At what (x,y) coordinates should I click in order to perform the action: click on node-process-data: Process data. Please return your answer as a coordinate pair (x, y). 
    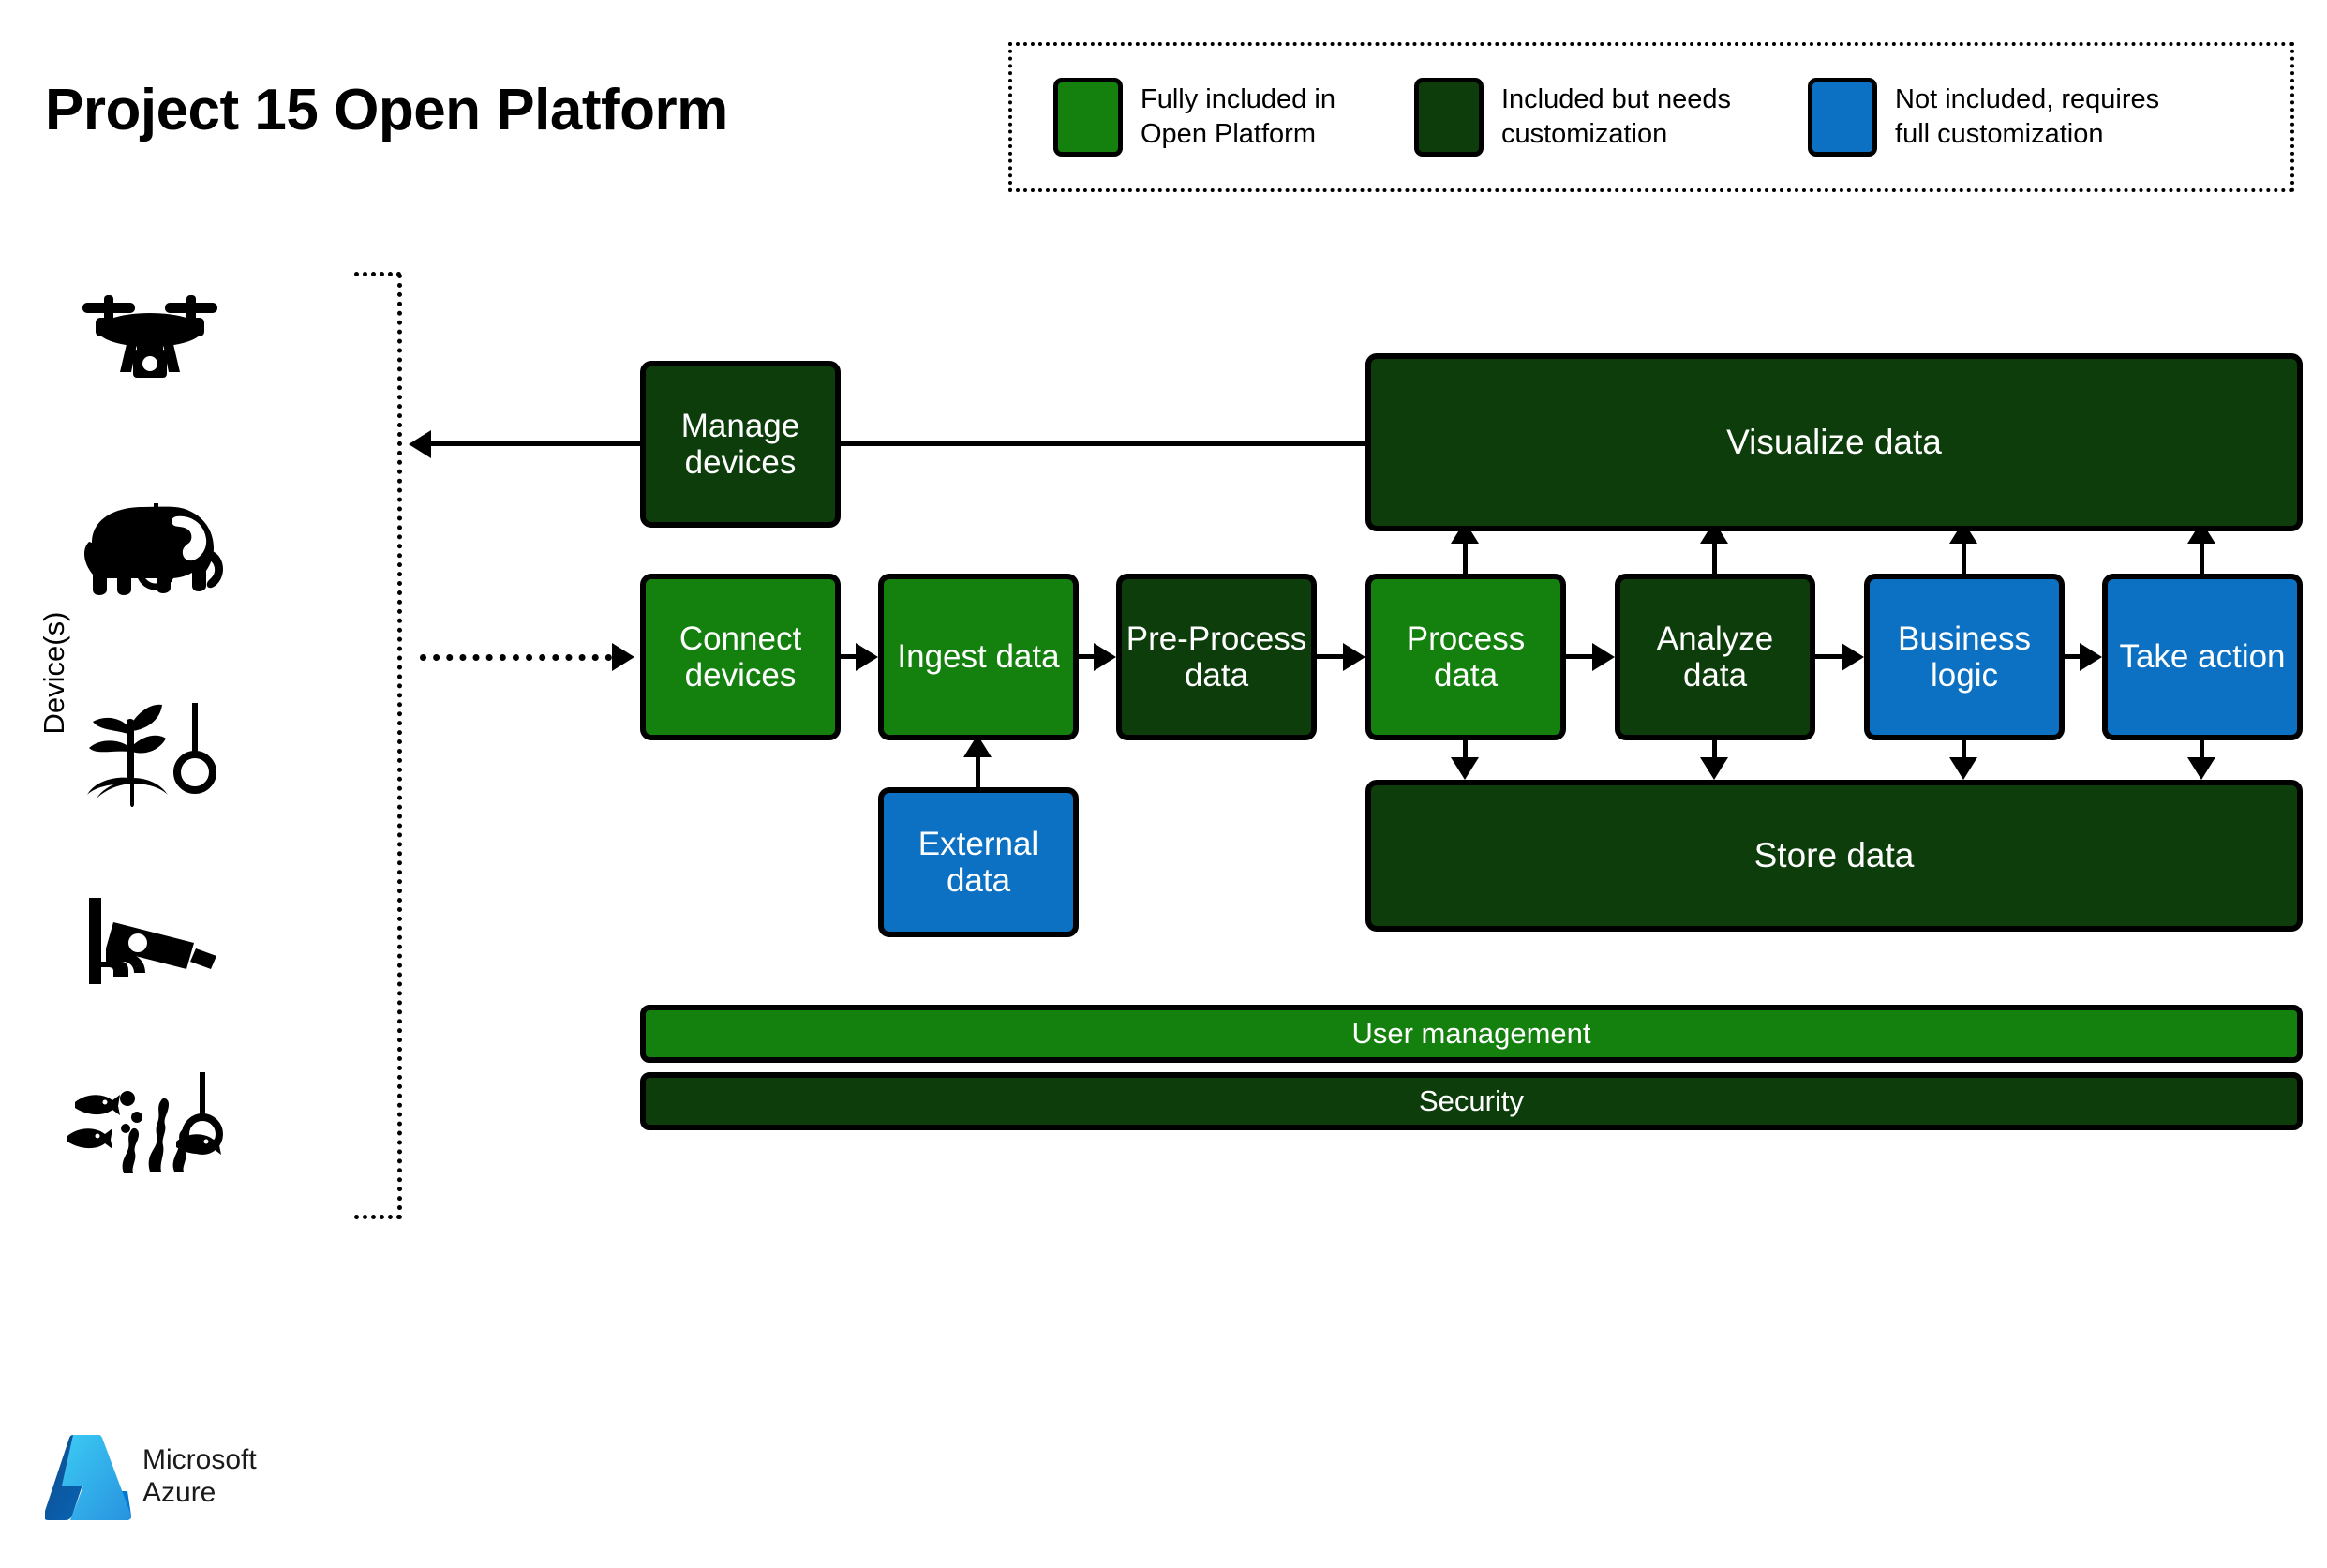
    Looking at the image, I should click on (1465, 657).